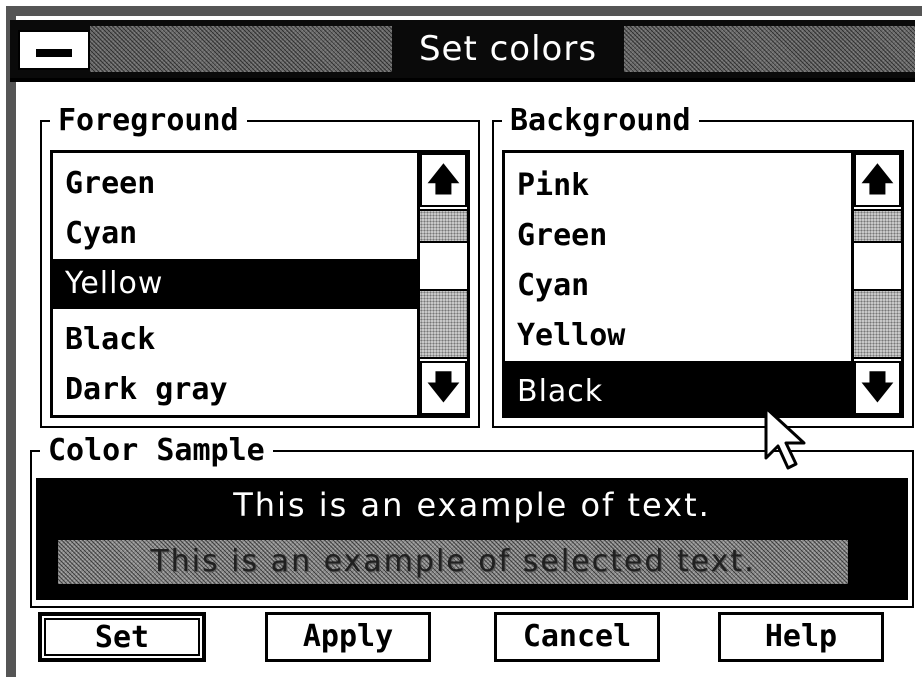 This screenshot has width=922, height=677. What do you see at coordinates (876, 284) in the screenshot?
I see `background-scrollbar: 🡅 🡇` at bounding box center [876, 284].